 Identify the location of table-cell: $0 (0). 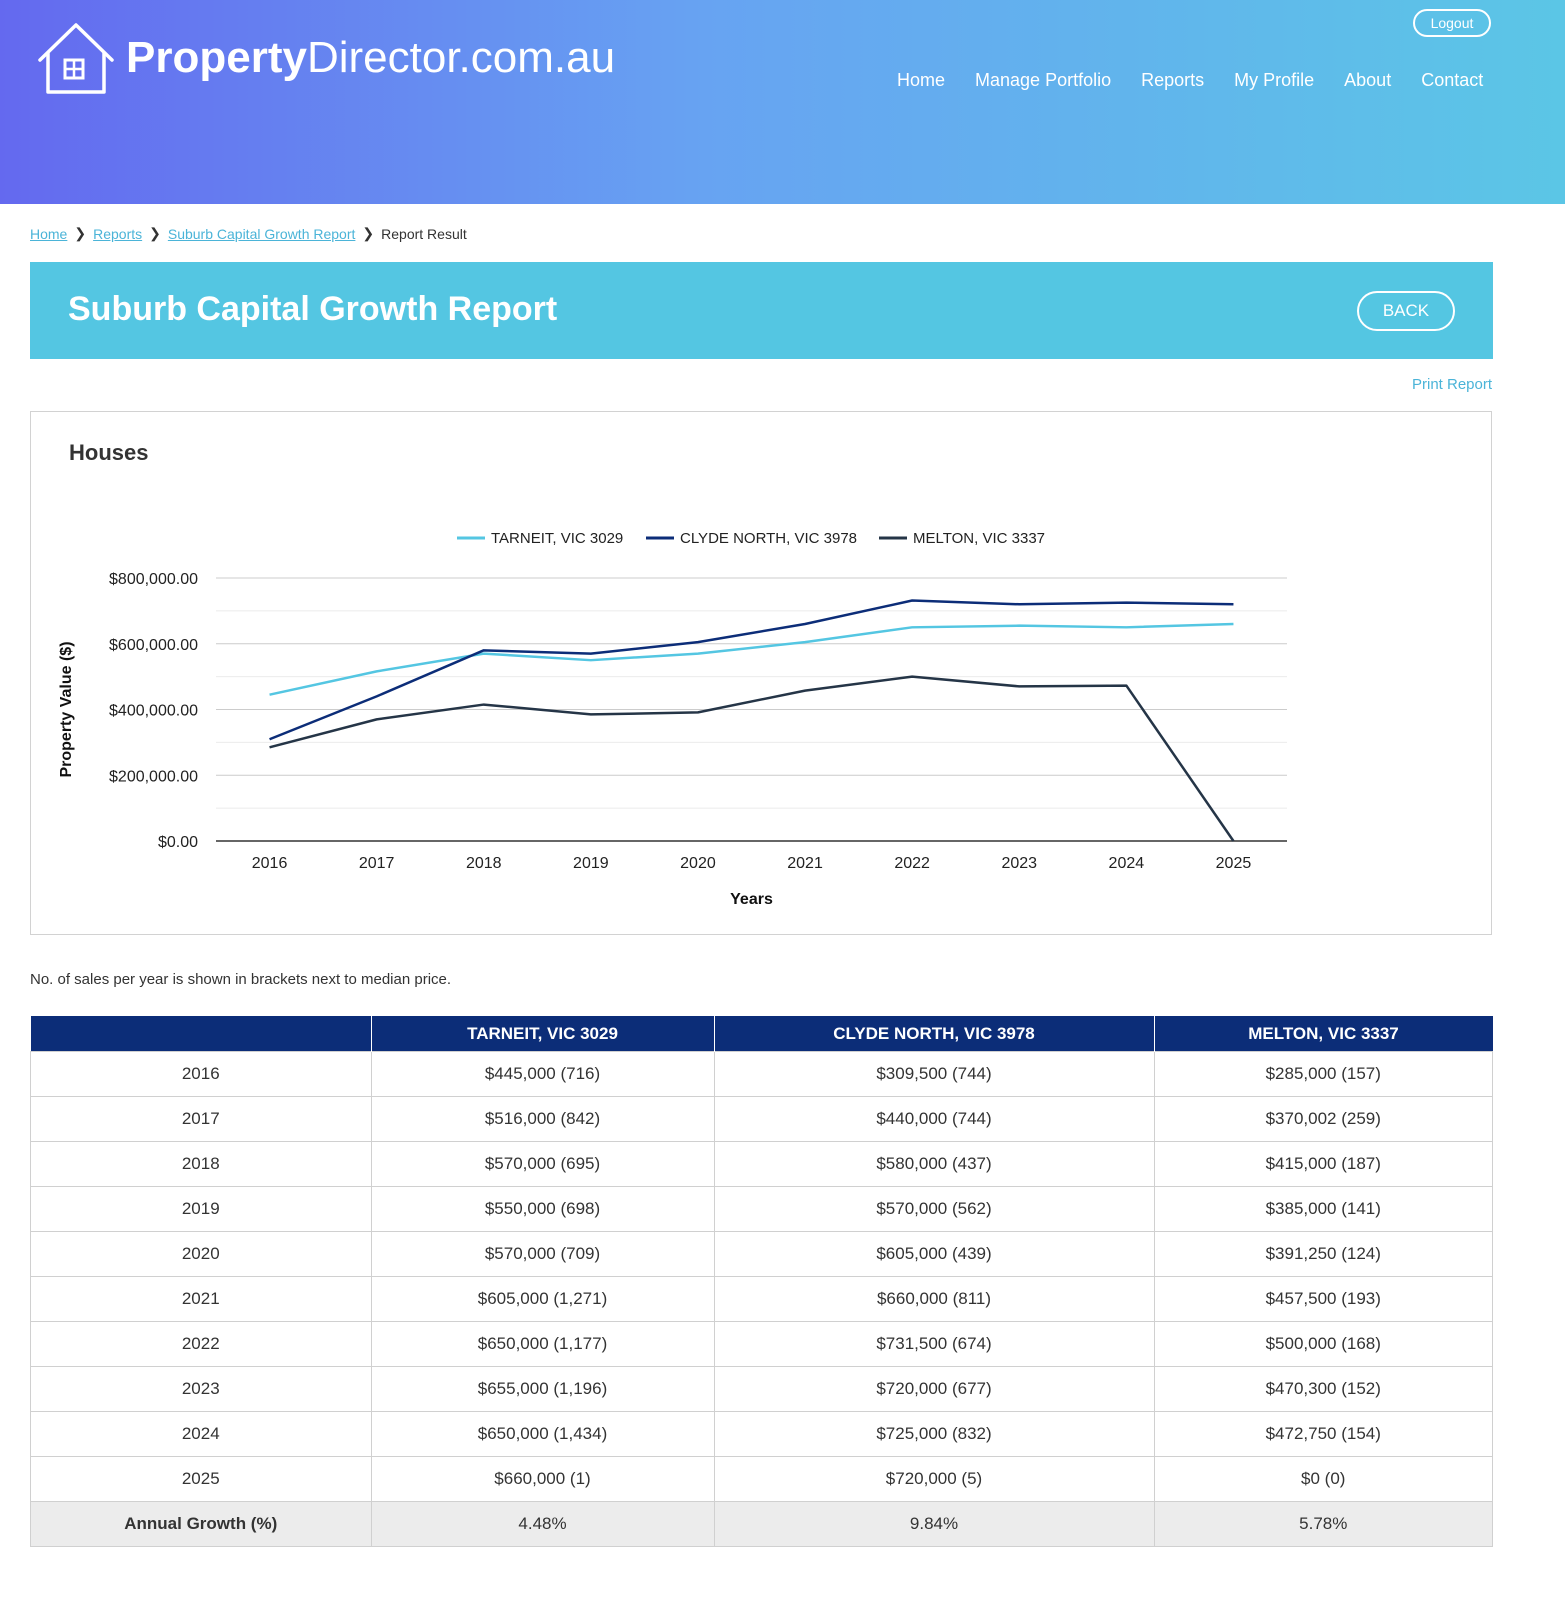
(1323, 1479).